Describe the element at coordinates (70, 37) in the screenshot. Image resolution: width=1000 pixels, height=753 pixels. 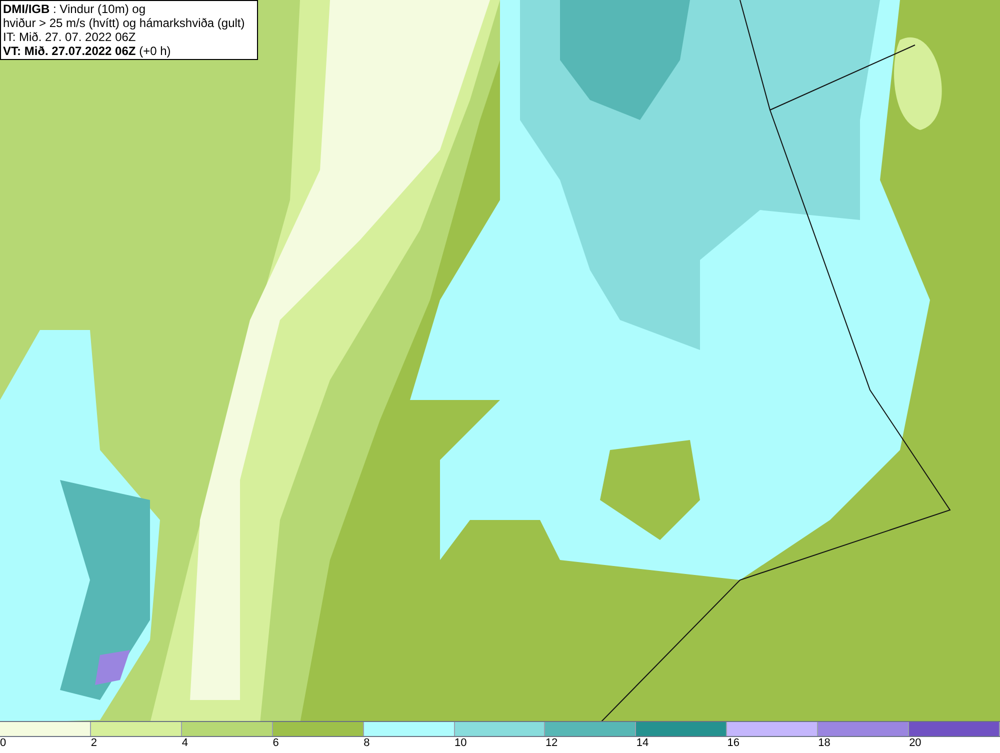
I see `caption-text: IT: Mið. 27. 07. 2022 06Z` at that location.